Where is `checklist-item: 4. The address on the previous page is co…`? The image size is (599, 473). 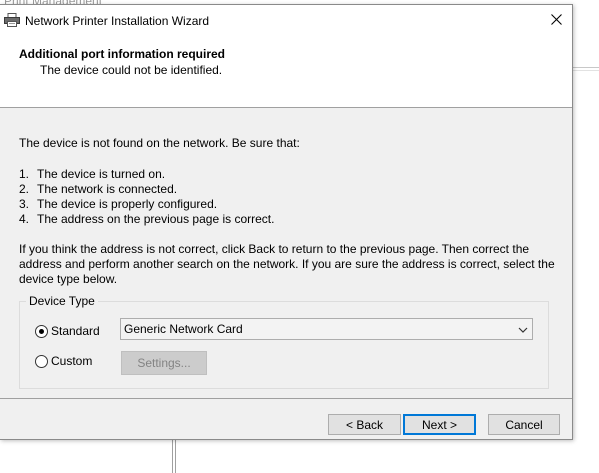 checklist-item: 4. The address on the previous page is co… is located at coordinates (146, 219).